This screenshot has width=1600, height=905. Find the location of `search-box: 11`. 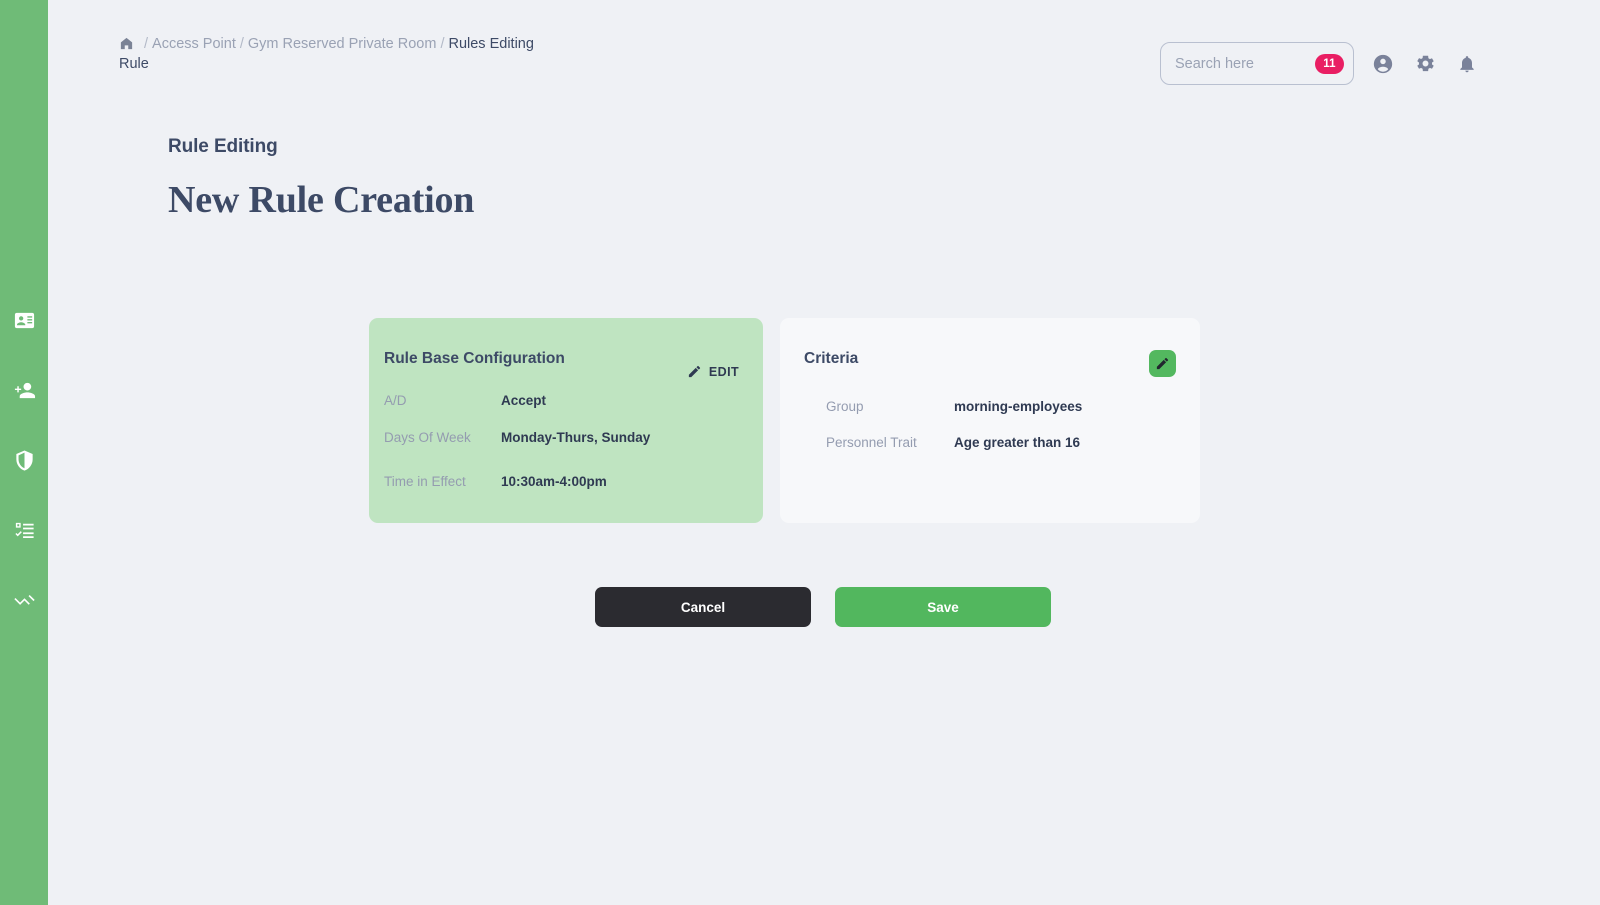

search-box: 11 is located at coordinates (1257, 63).